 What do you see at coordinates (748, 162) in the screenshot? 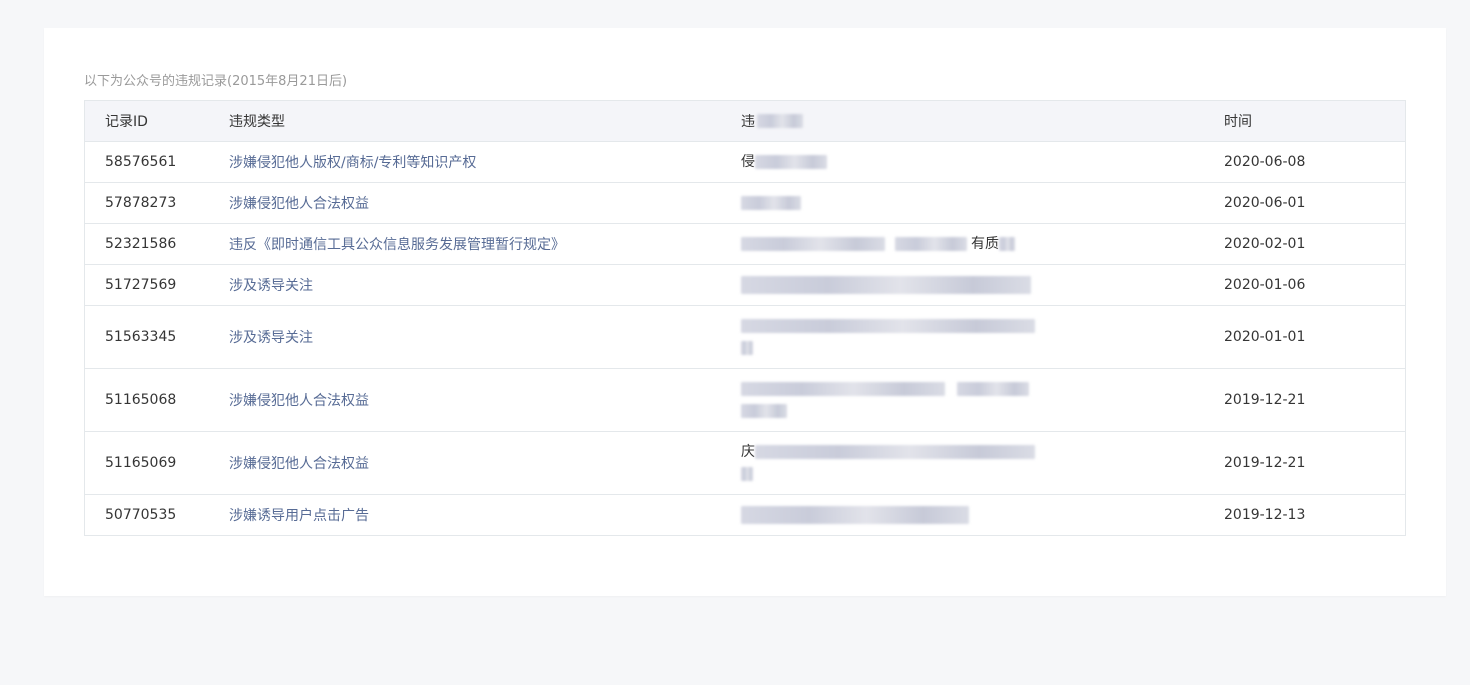
I see `content-fragment: 侵` at bounding box center [748, 162].